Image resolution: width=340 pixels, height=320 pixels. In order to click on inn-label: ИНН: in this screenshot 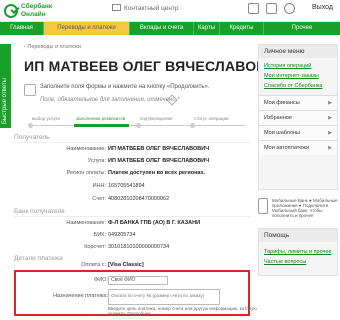, I will do `click(99, 186)`.